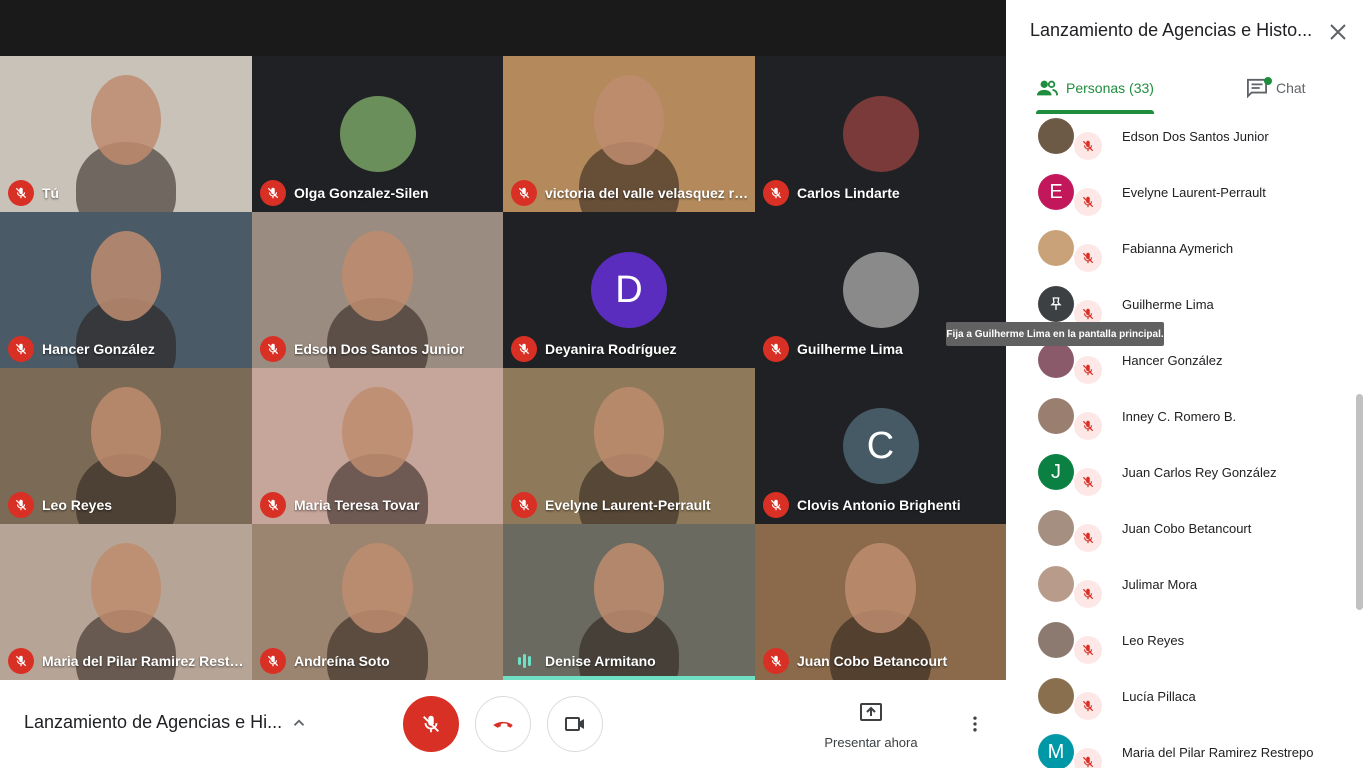  What do you see at coordinates (1291, 88) in the screenshot?
I see `tab-chat-label: Chat` at bounding box center [1291, 88].